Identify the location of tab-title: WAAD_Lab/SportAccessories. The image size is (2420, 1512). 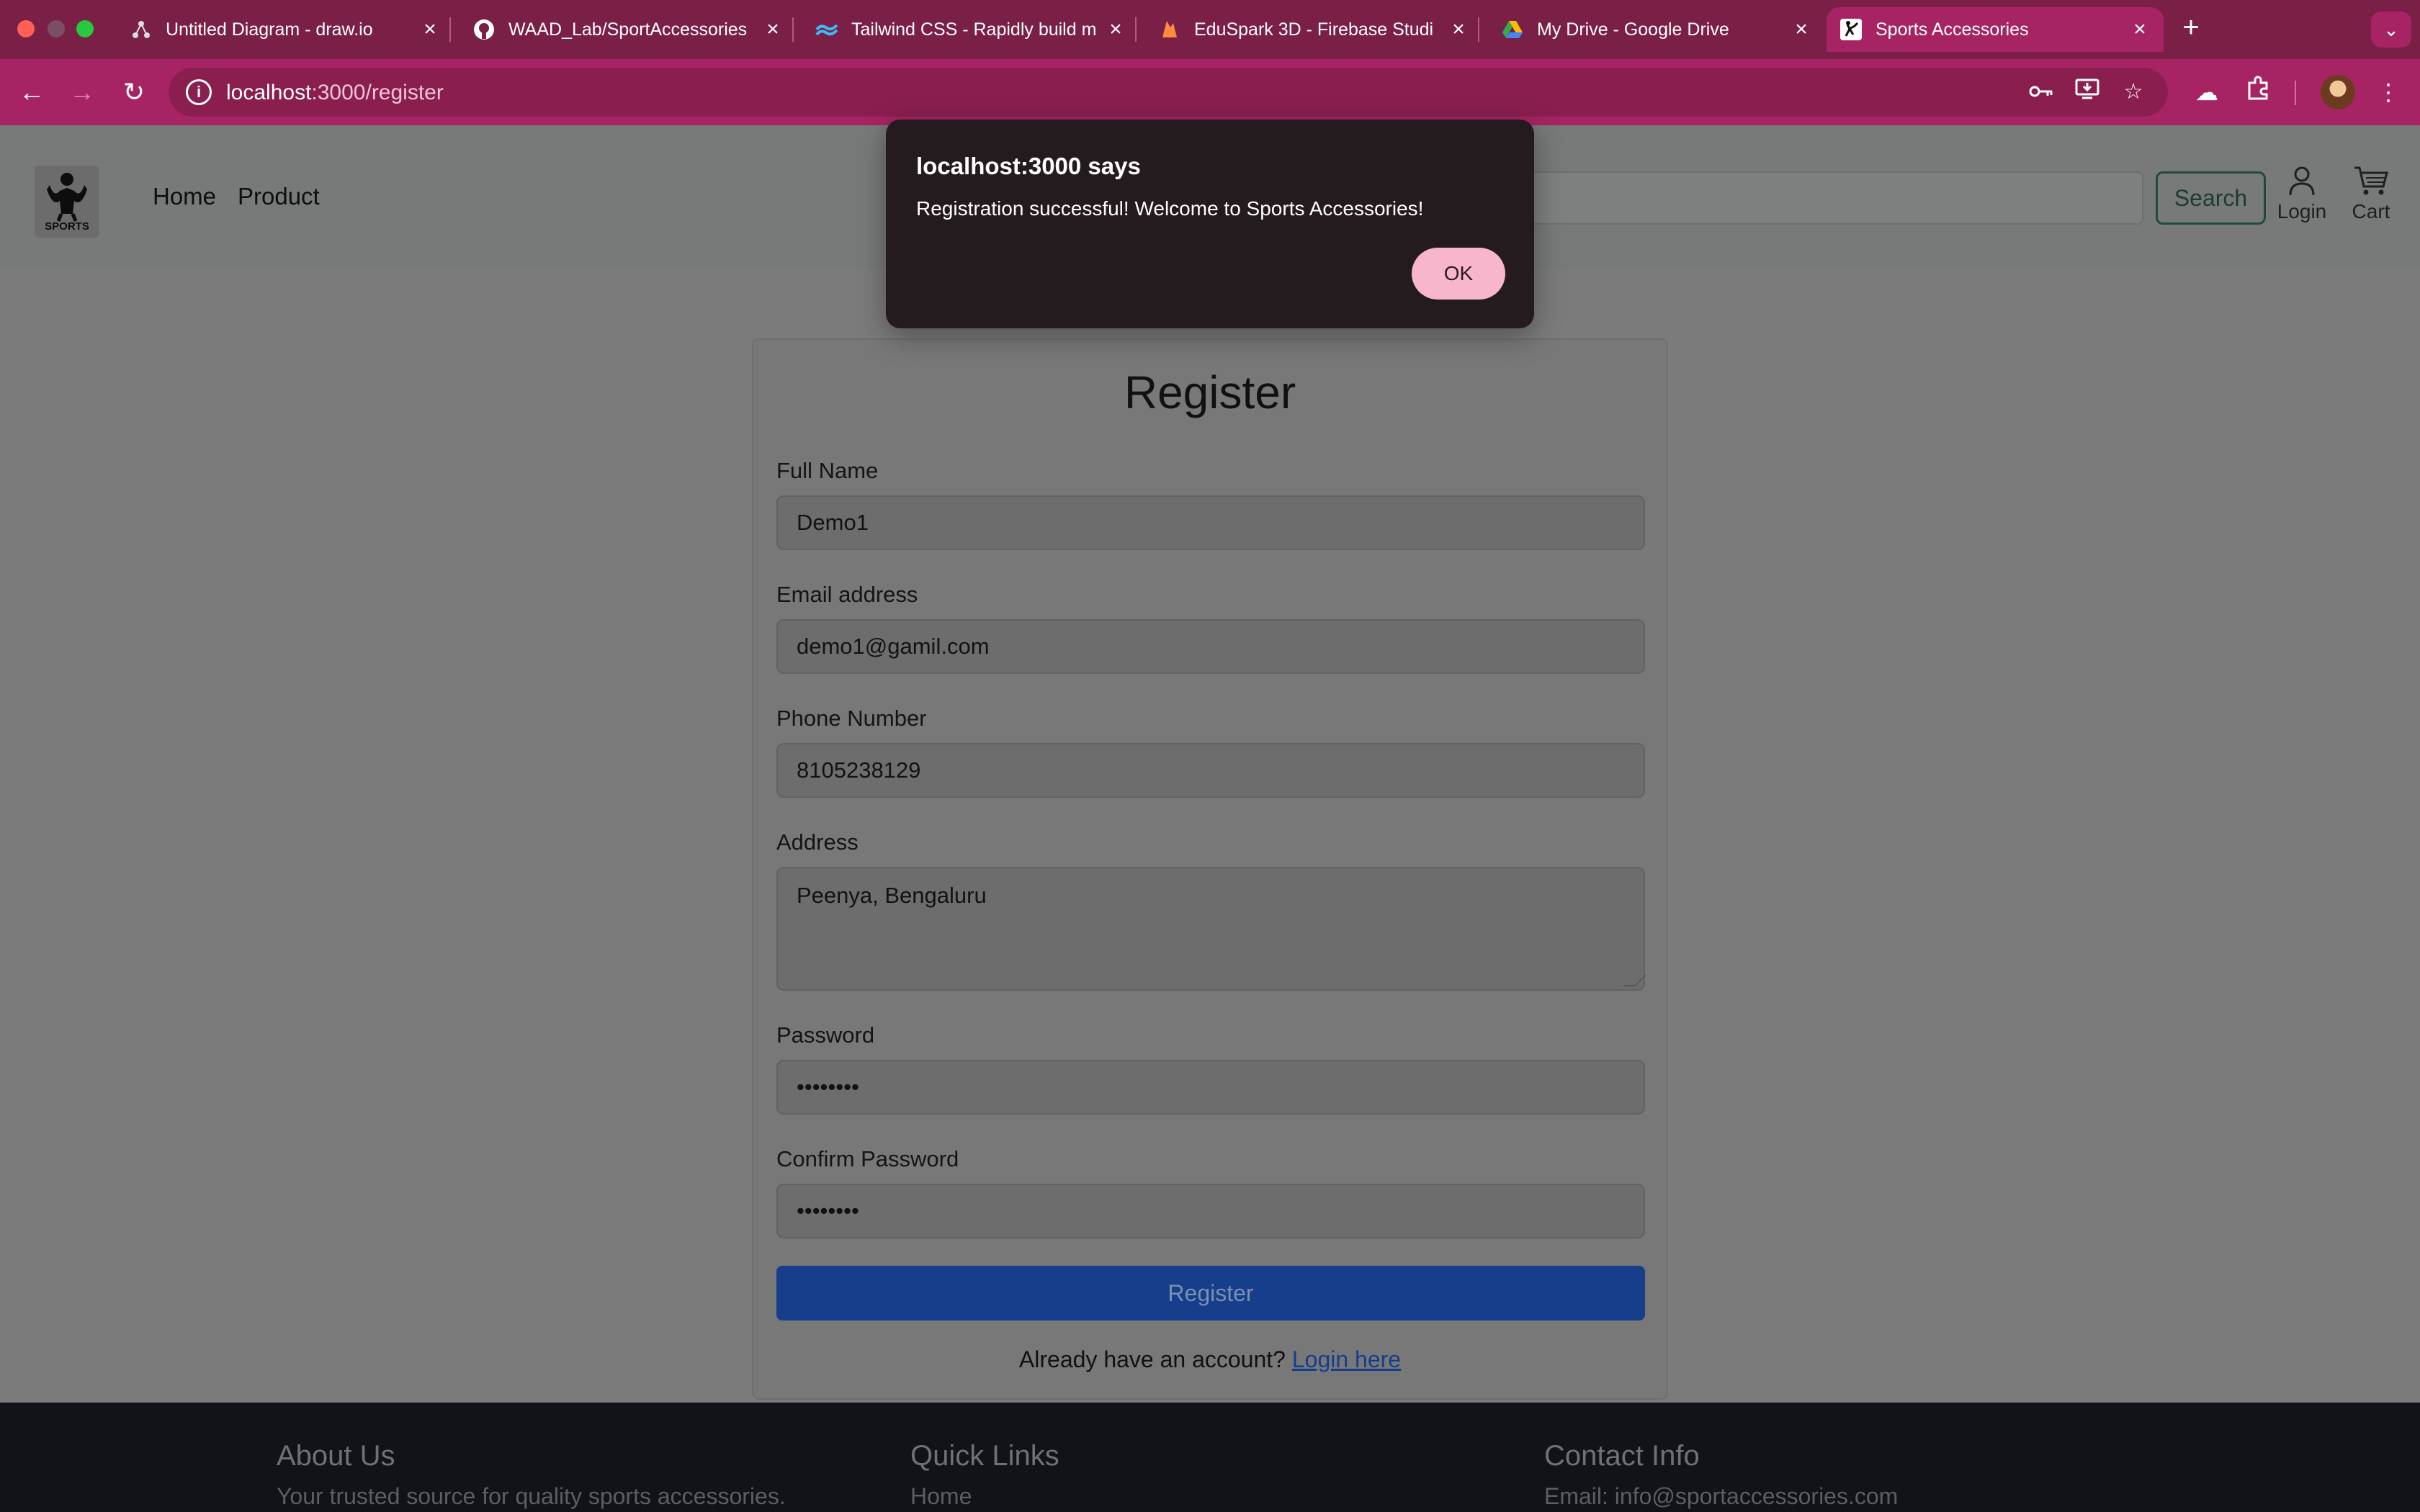
(628, 29).